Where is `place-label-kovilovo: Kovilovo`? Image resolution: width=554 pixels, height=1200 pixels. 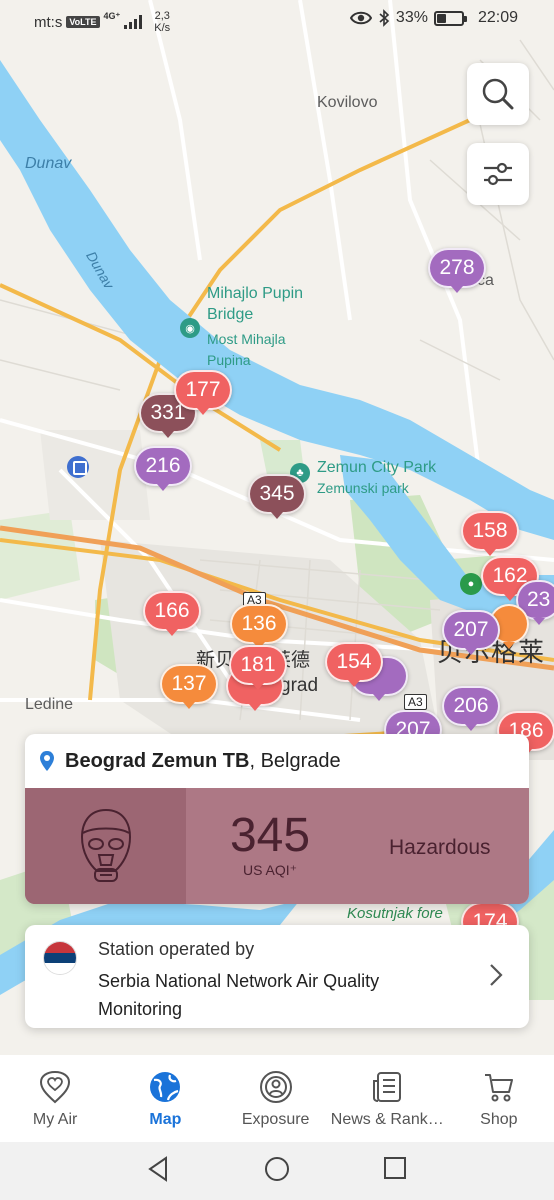 place-label-kovilovo: Kovilovo is located at coordinates (347, 102).